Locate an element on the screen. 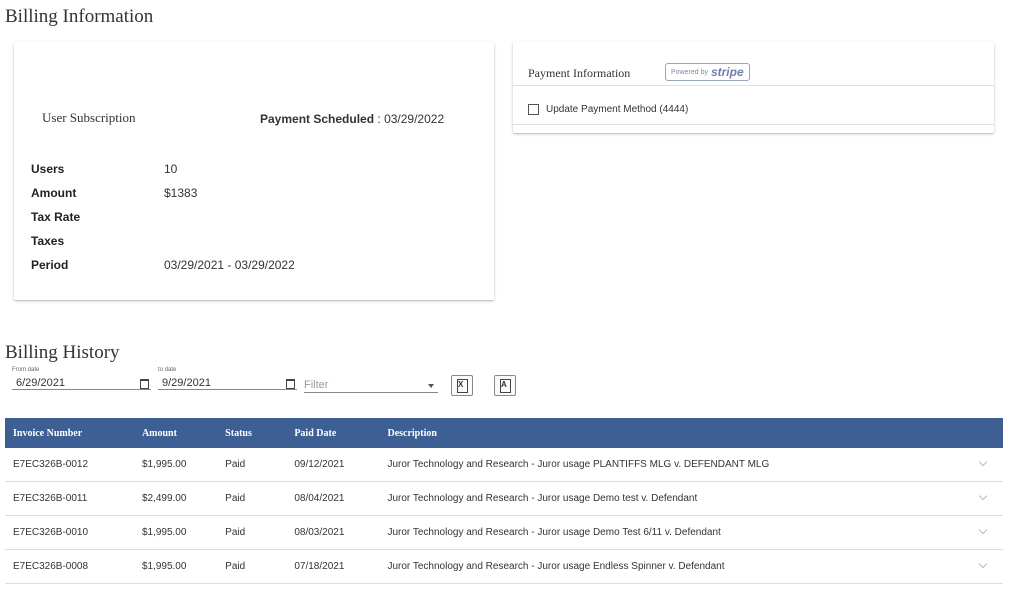 Image resolution: width=1024 pixels, height=602 pixels. payment-title: Payment Information is located at coordinates (579, 73).